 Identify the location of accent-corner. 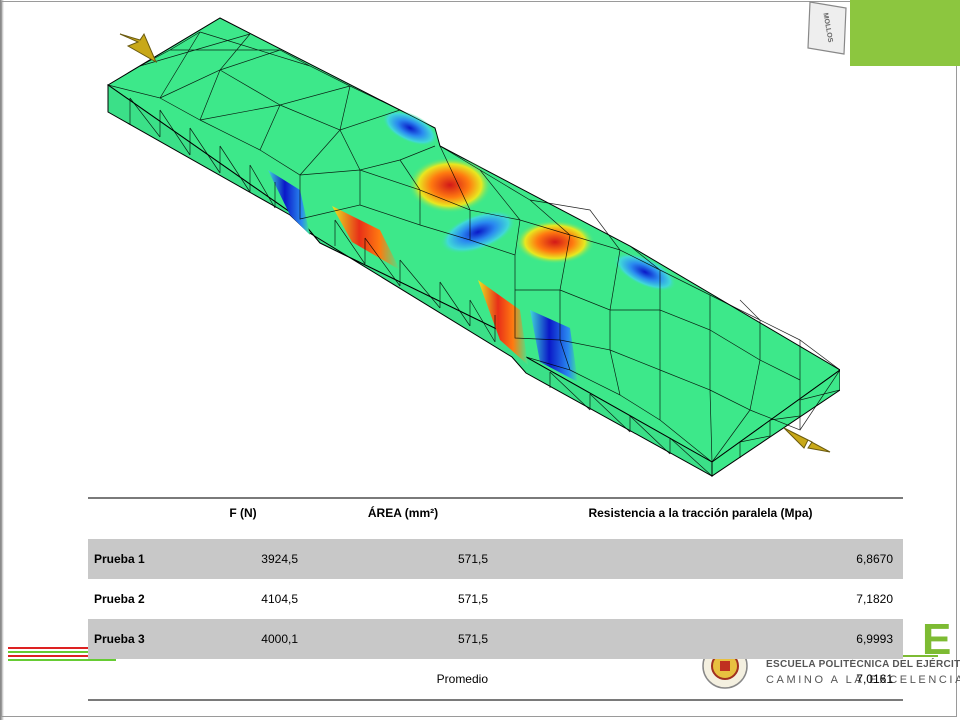
(905, 33).